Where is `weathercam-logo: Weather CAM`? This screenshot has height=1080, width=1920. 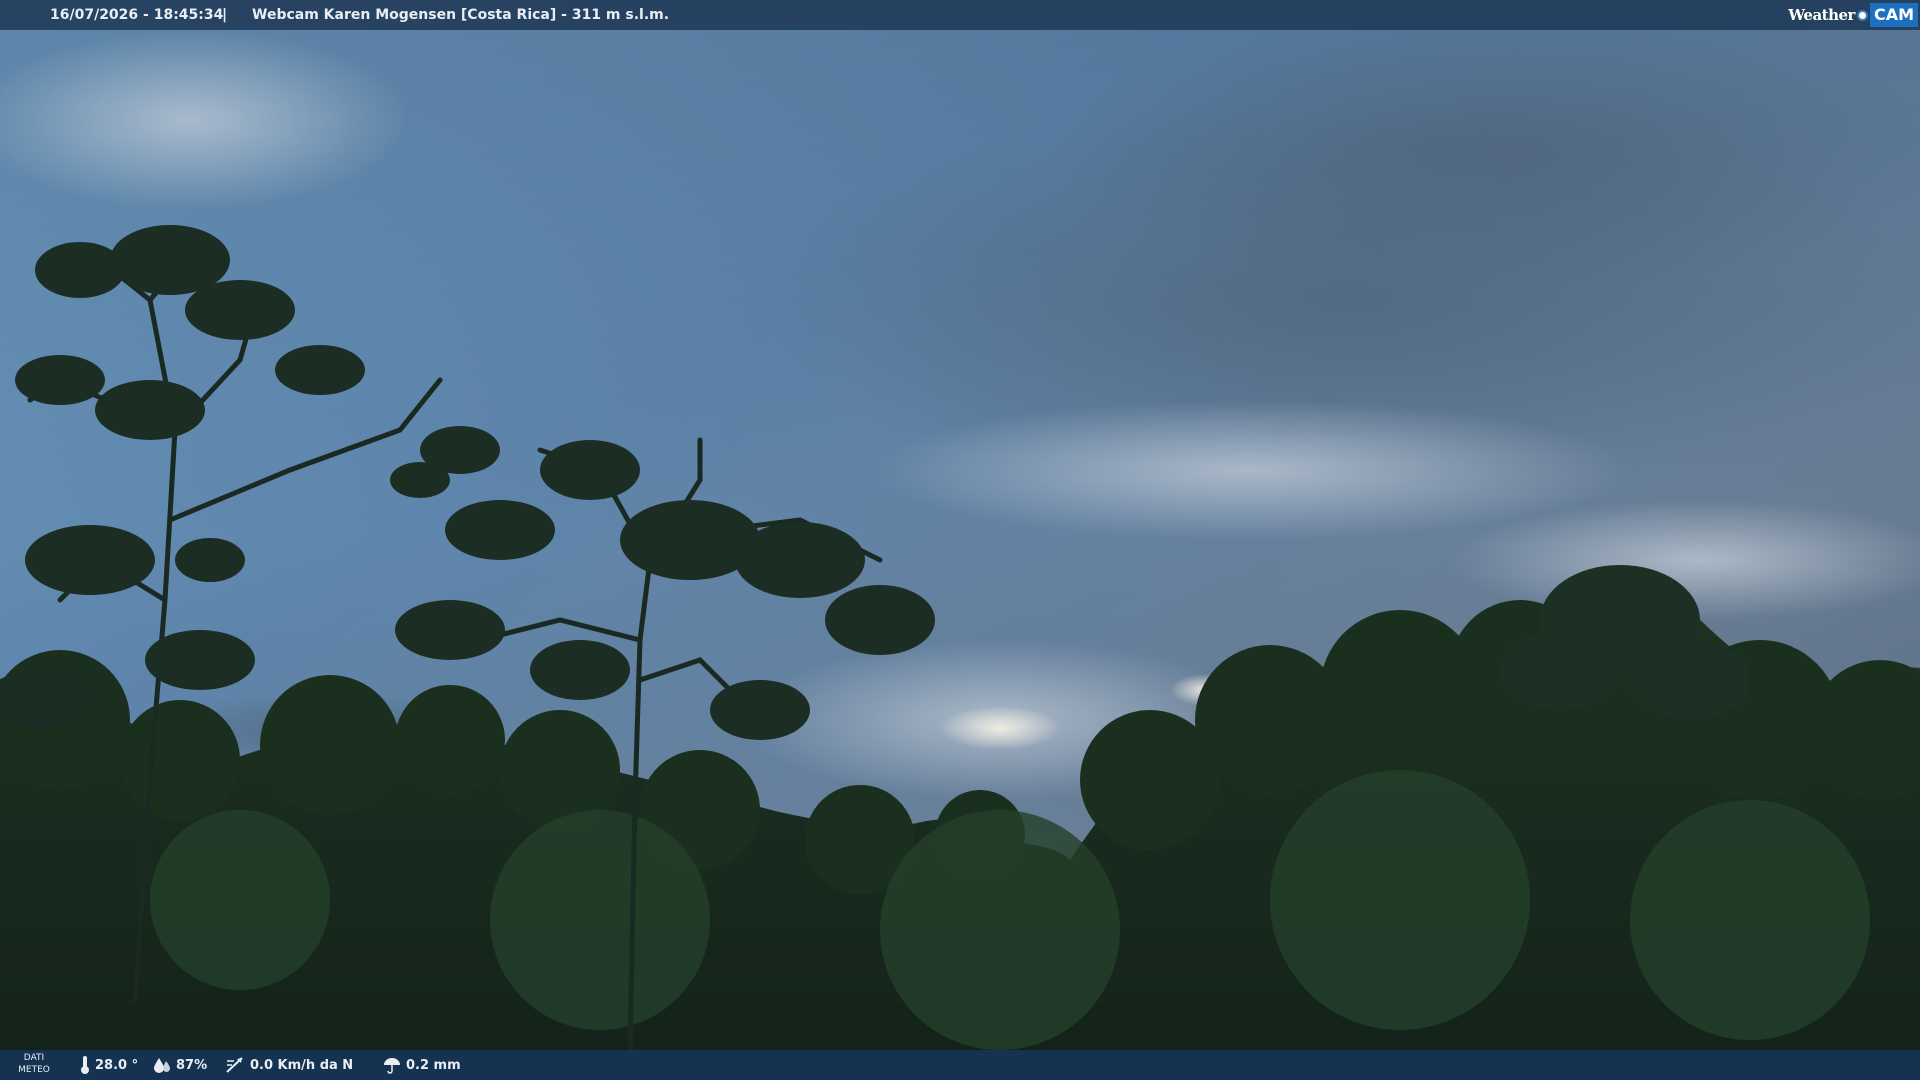 weathercam-logo: Weather CAM is located at coordinates (1853, 15).